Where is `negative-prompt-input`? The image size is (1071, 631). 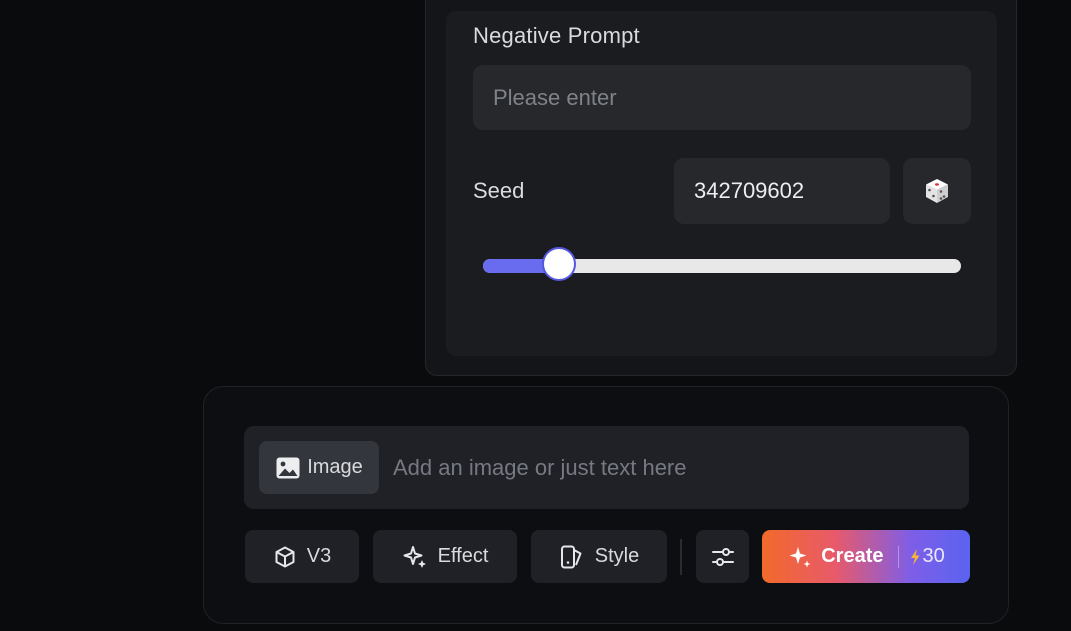 negative-prompt-input is located at coordinates (722, 97).